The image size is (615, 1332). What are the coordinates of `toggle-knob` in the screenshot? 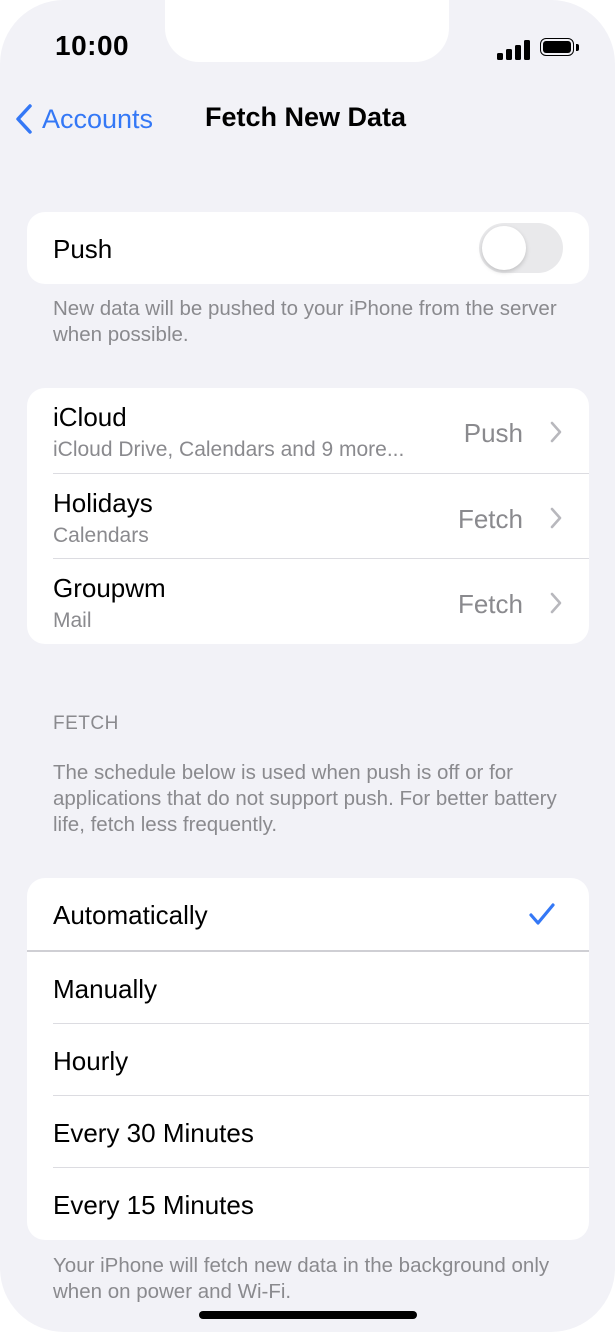 It's located at (504, 248).